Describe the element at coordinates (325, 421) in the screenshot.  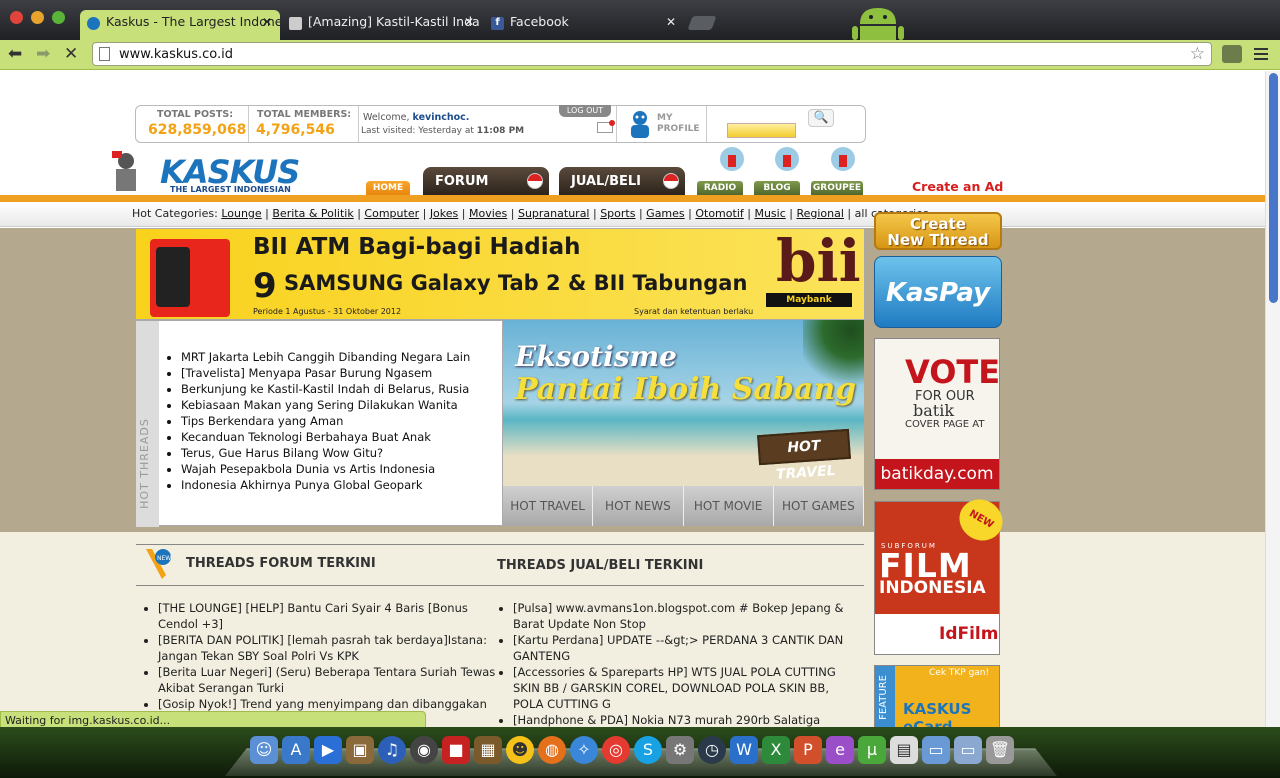
I see `hot-thread-item: Tips Berkendara yang Aman` at that location.